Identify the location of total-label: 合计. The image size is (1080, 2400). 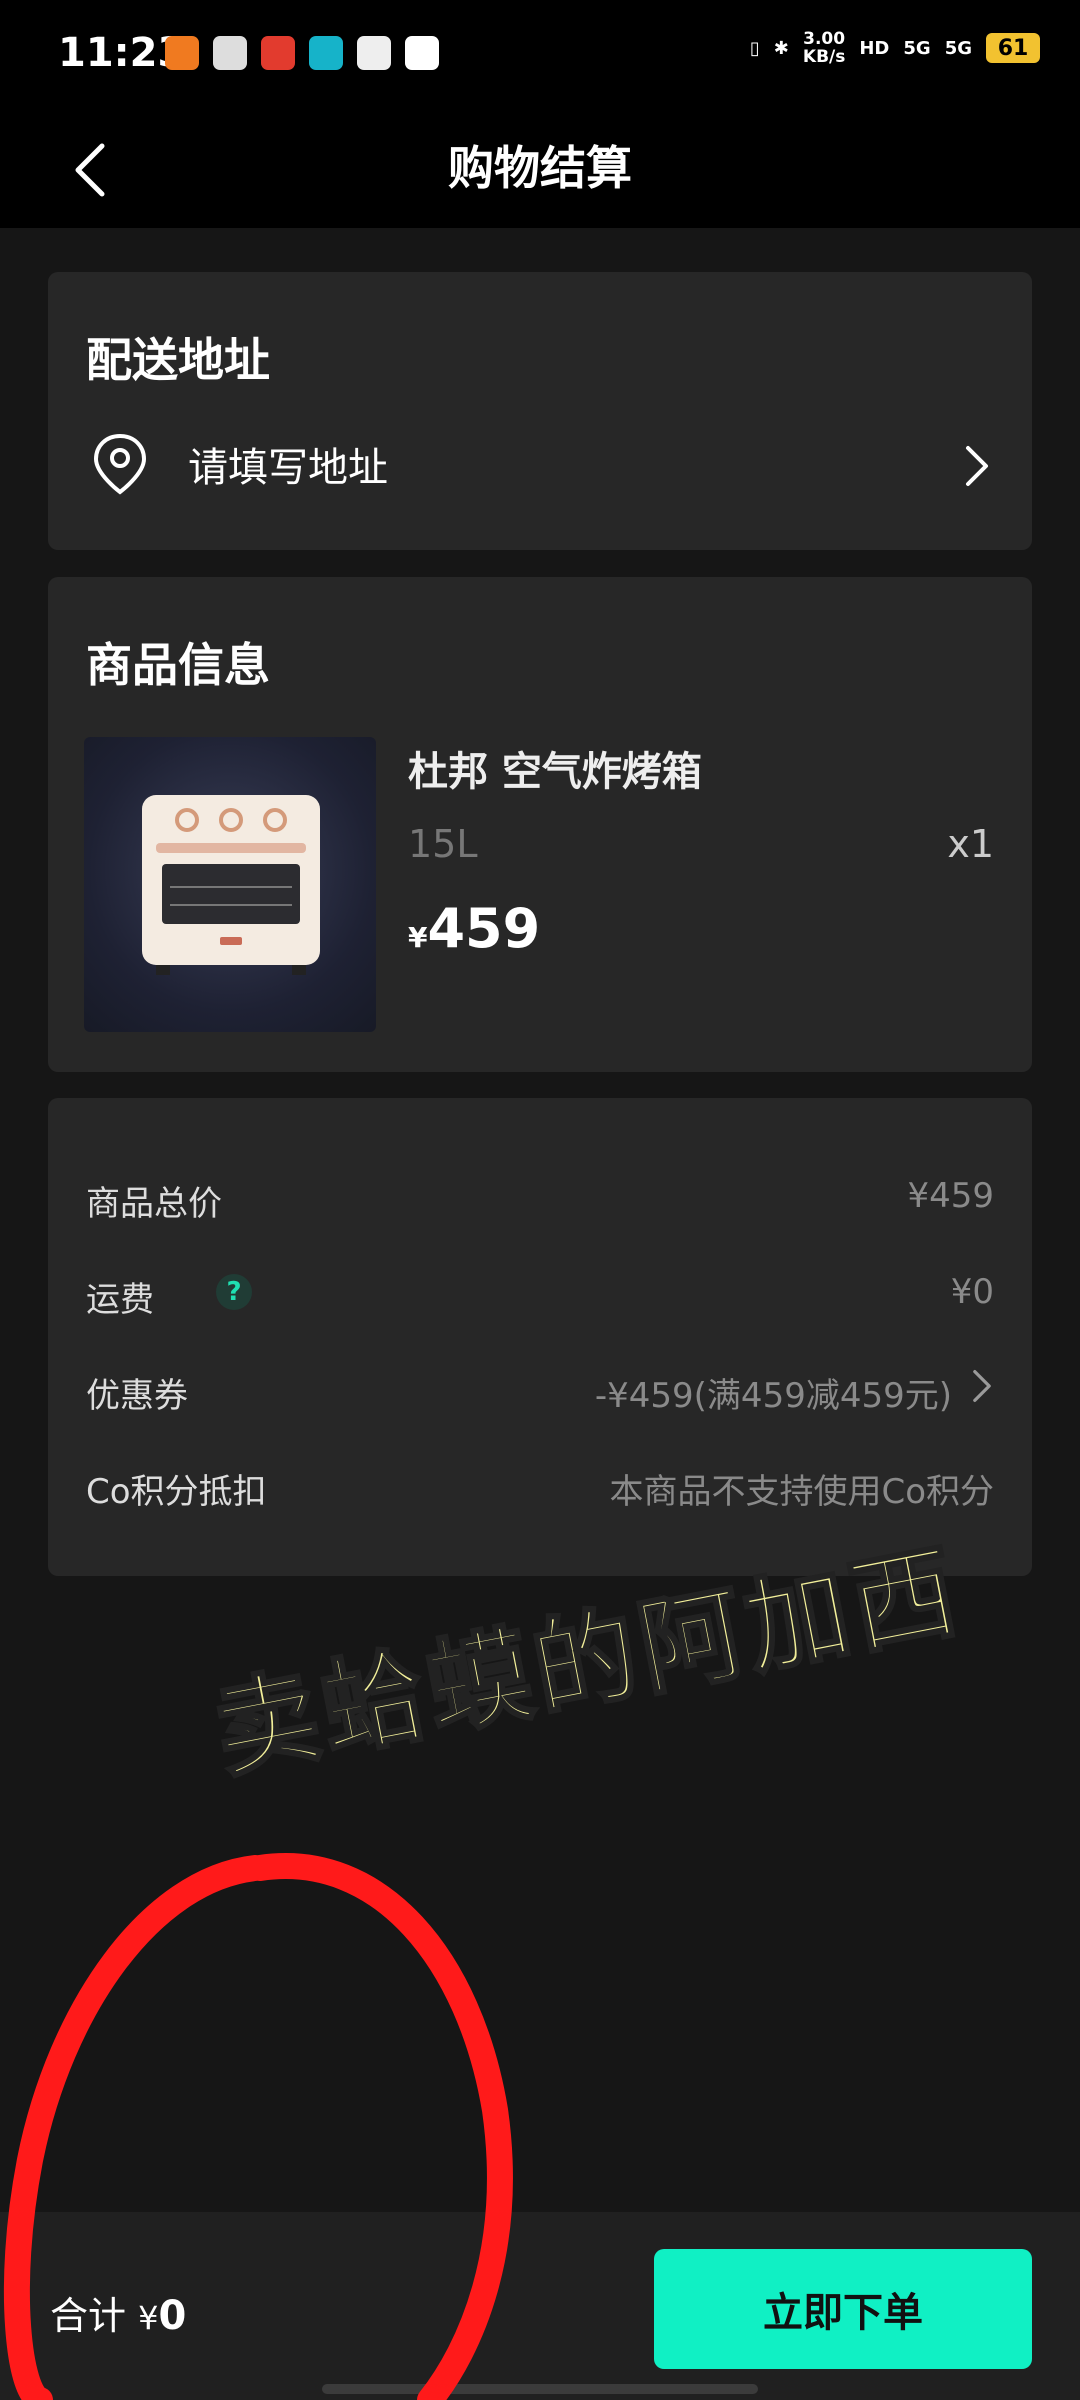
(88, 2316).